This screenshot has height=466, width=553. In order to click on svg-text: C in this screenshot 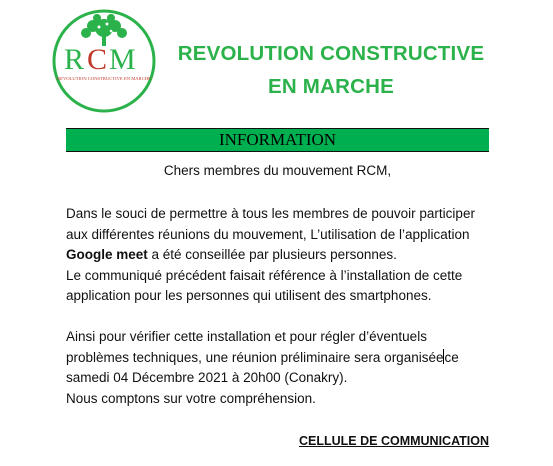, I will do `click(97, 59)`.